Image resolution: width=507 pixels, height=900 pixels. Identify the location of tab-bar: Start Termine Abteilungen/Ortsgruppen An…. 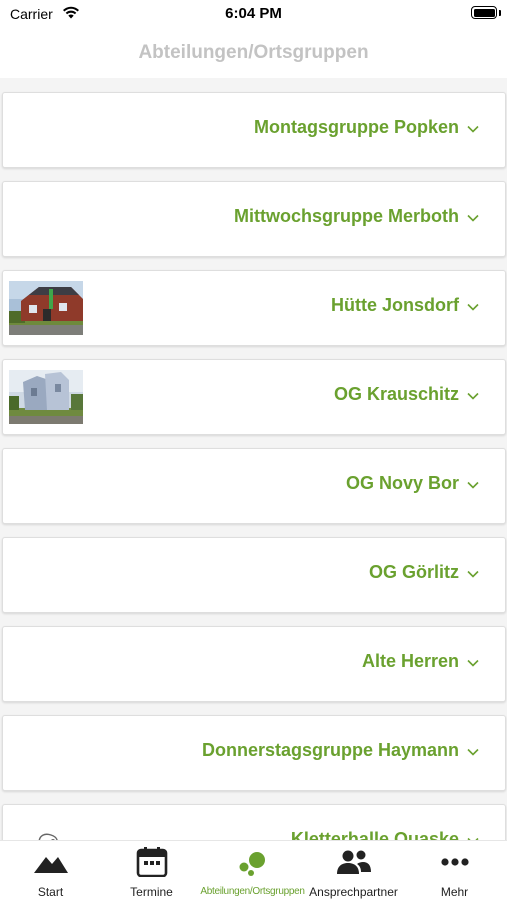
(253, 870).